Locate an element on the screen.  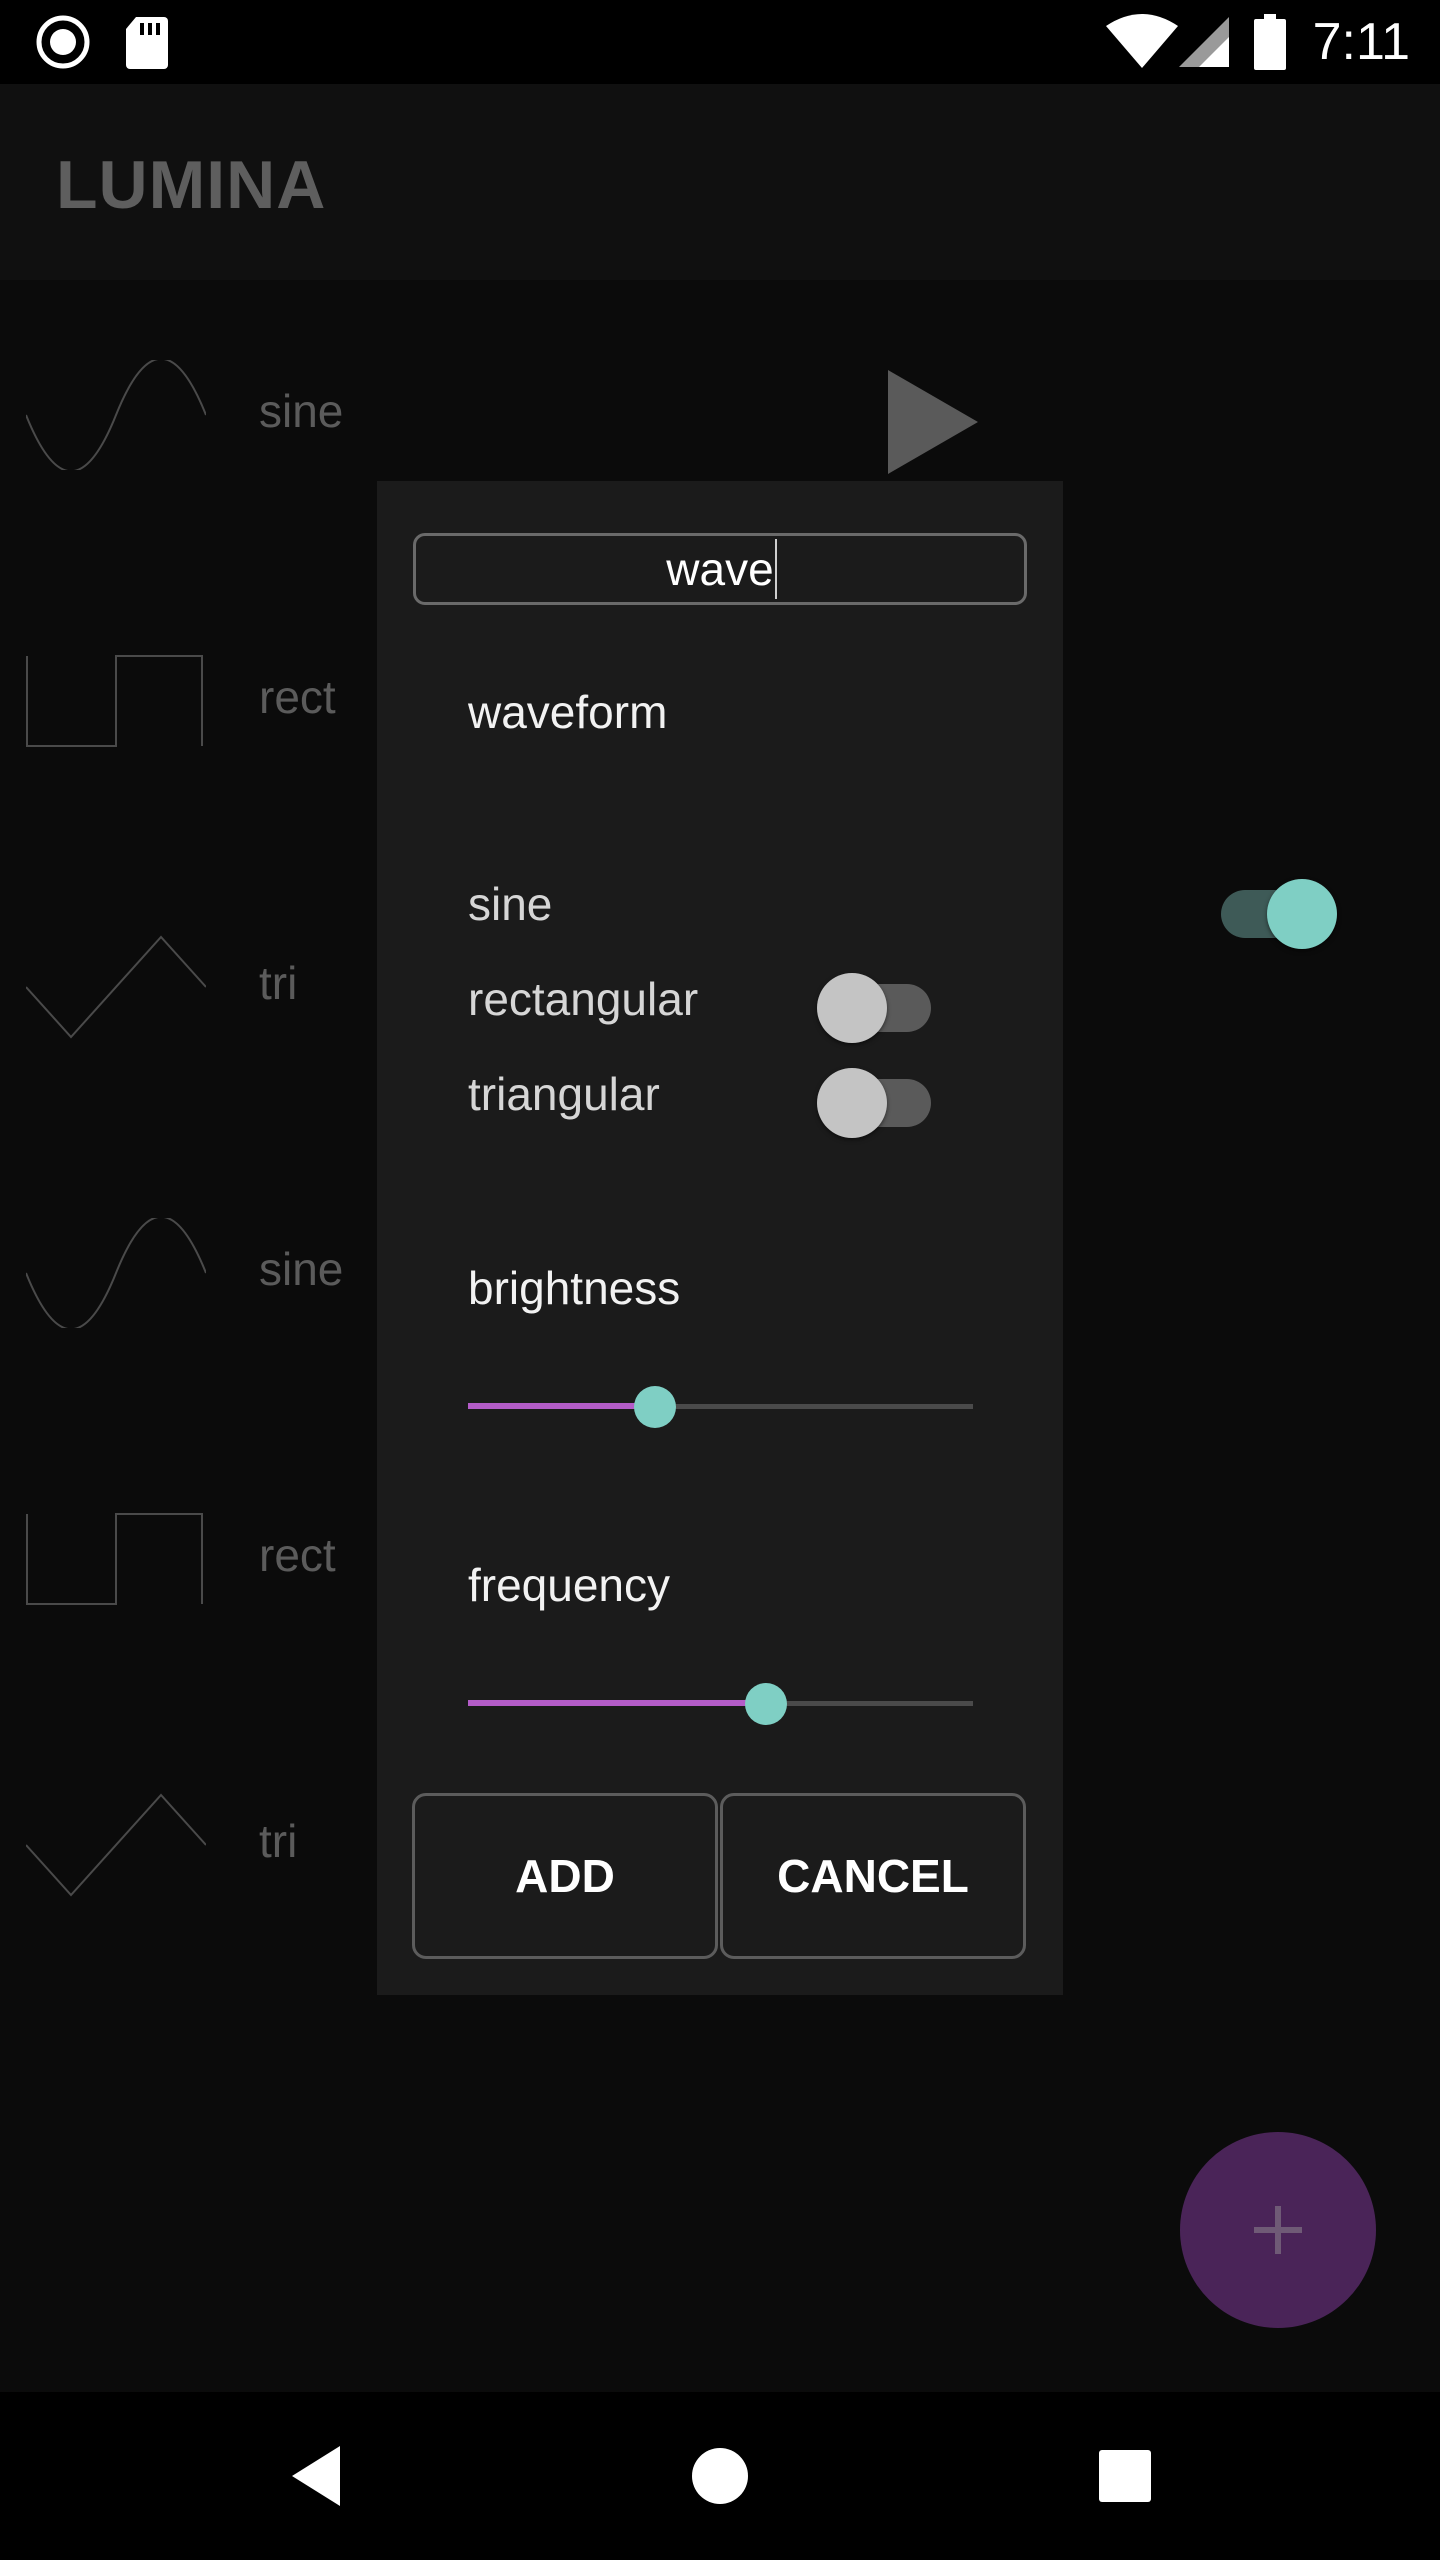
wifi-icon is located at coordinates (1142, 42).